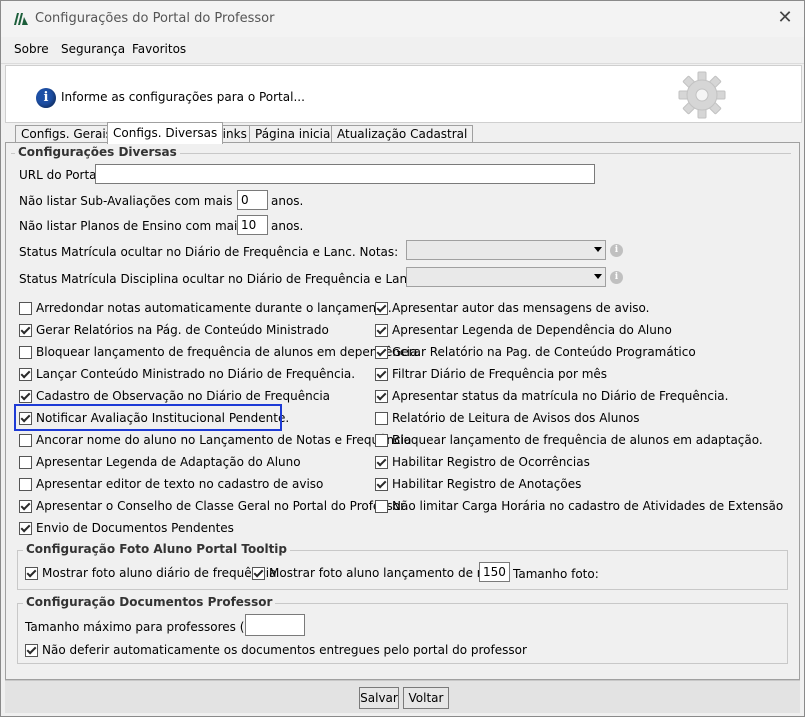 The image size is (805, 717). What do you see at coordinates (702, 95) in the screenshot?
I see `gear-icon` at bounding box center [702, 95].